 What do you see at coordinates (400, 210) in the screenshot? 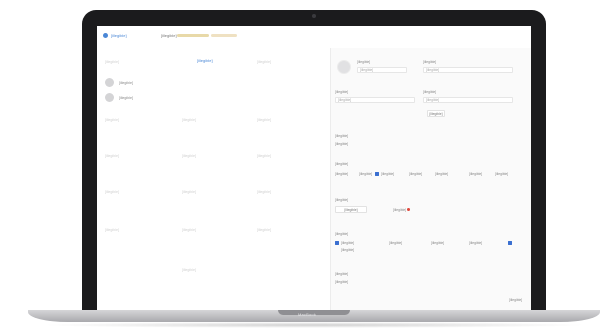
I see `flag-label: [illegible]` at bounding box center [400, 210].